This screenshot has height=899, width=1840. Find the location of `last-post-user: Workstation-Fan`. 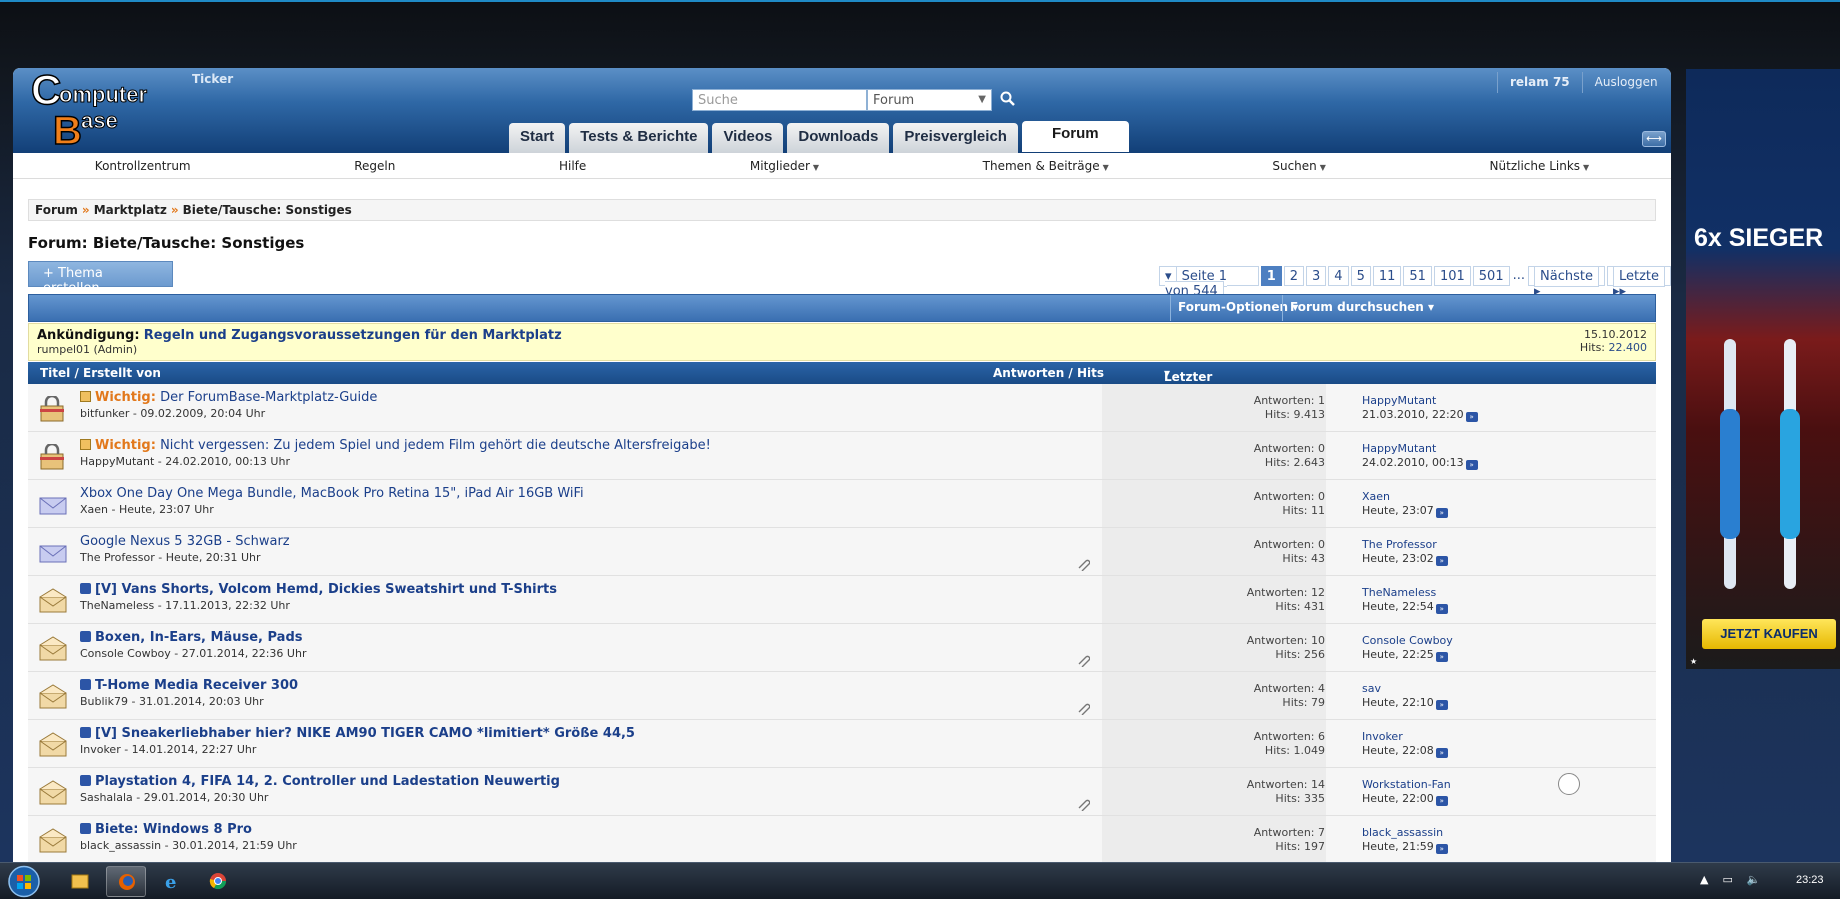

last-post-user: Workstation-Fan is located at coordinates (1406, 785).